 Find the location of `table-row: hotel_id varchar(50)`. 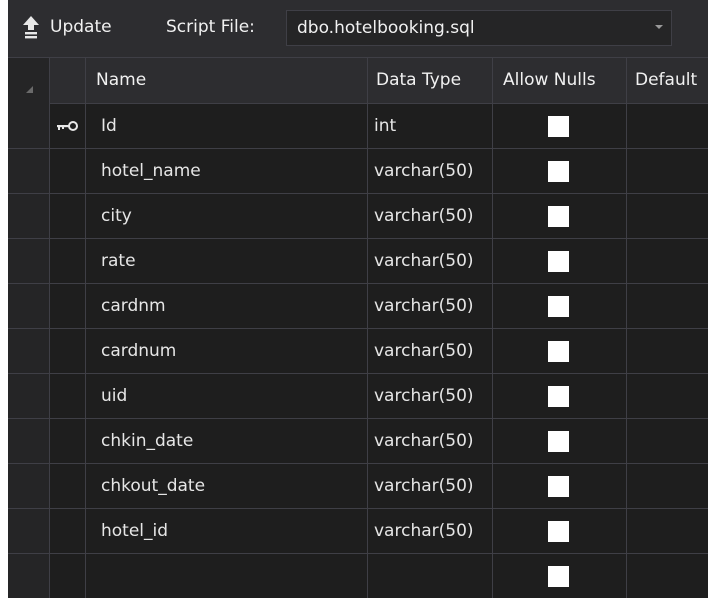

table-row: hotel_id varchar(50) is located at coordinates (358, 531).